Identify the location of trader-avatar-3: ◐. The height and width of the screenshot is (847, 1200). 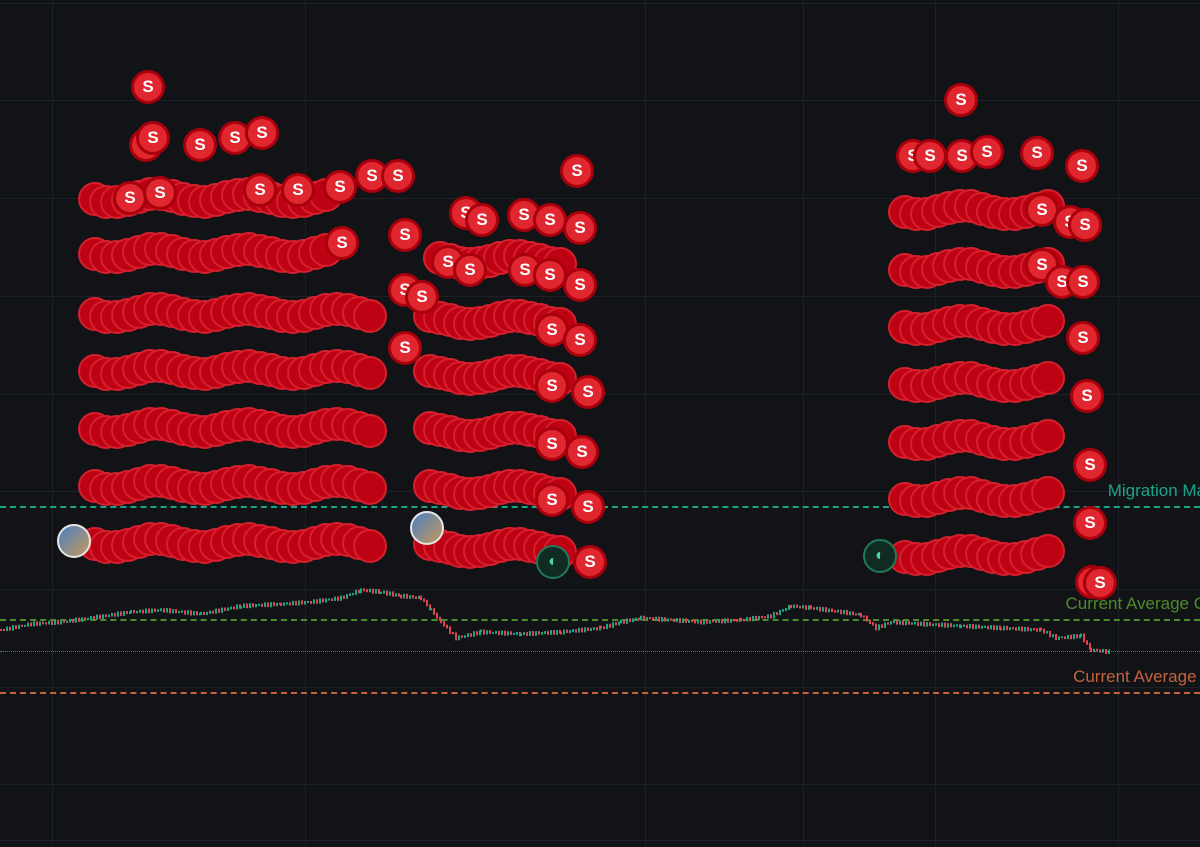
(553, 562).